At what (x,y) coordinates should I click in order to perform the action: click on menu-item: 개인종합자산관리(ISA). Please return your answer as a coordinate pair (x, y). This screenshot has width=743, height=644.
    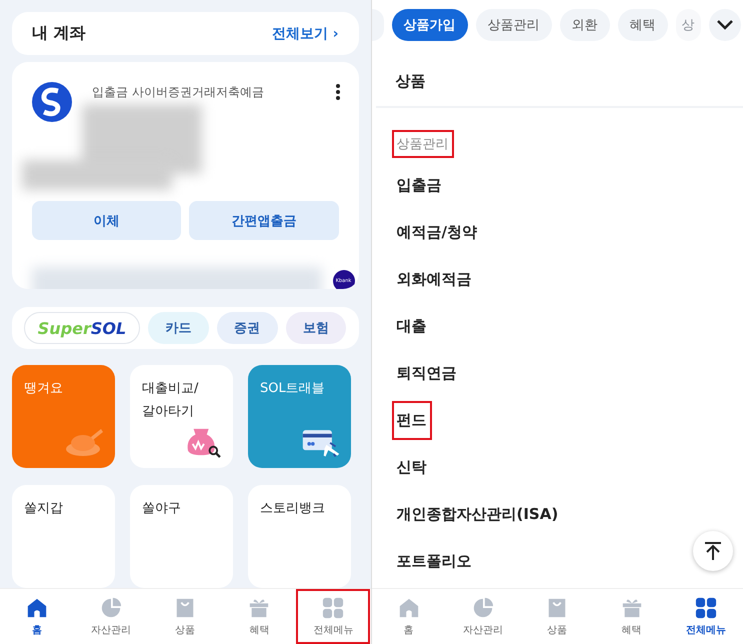
    Looking at the image, I should click on (478, 514).